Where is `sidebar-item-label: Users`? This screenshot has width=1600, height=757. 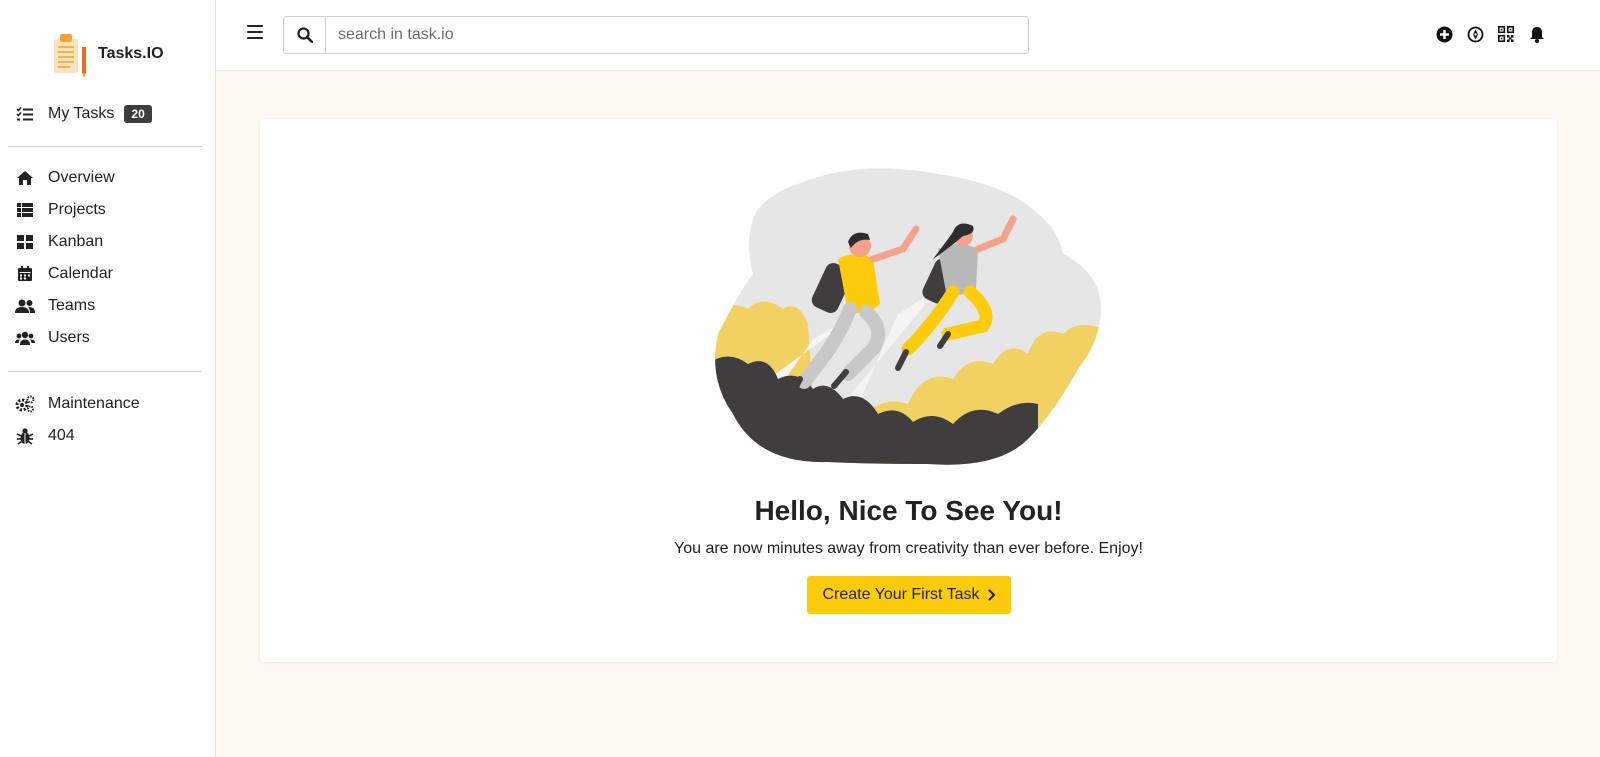 sidebar-item-label: Users is located at coordinates (69, 337).